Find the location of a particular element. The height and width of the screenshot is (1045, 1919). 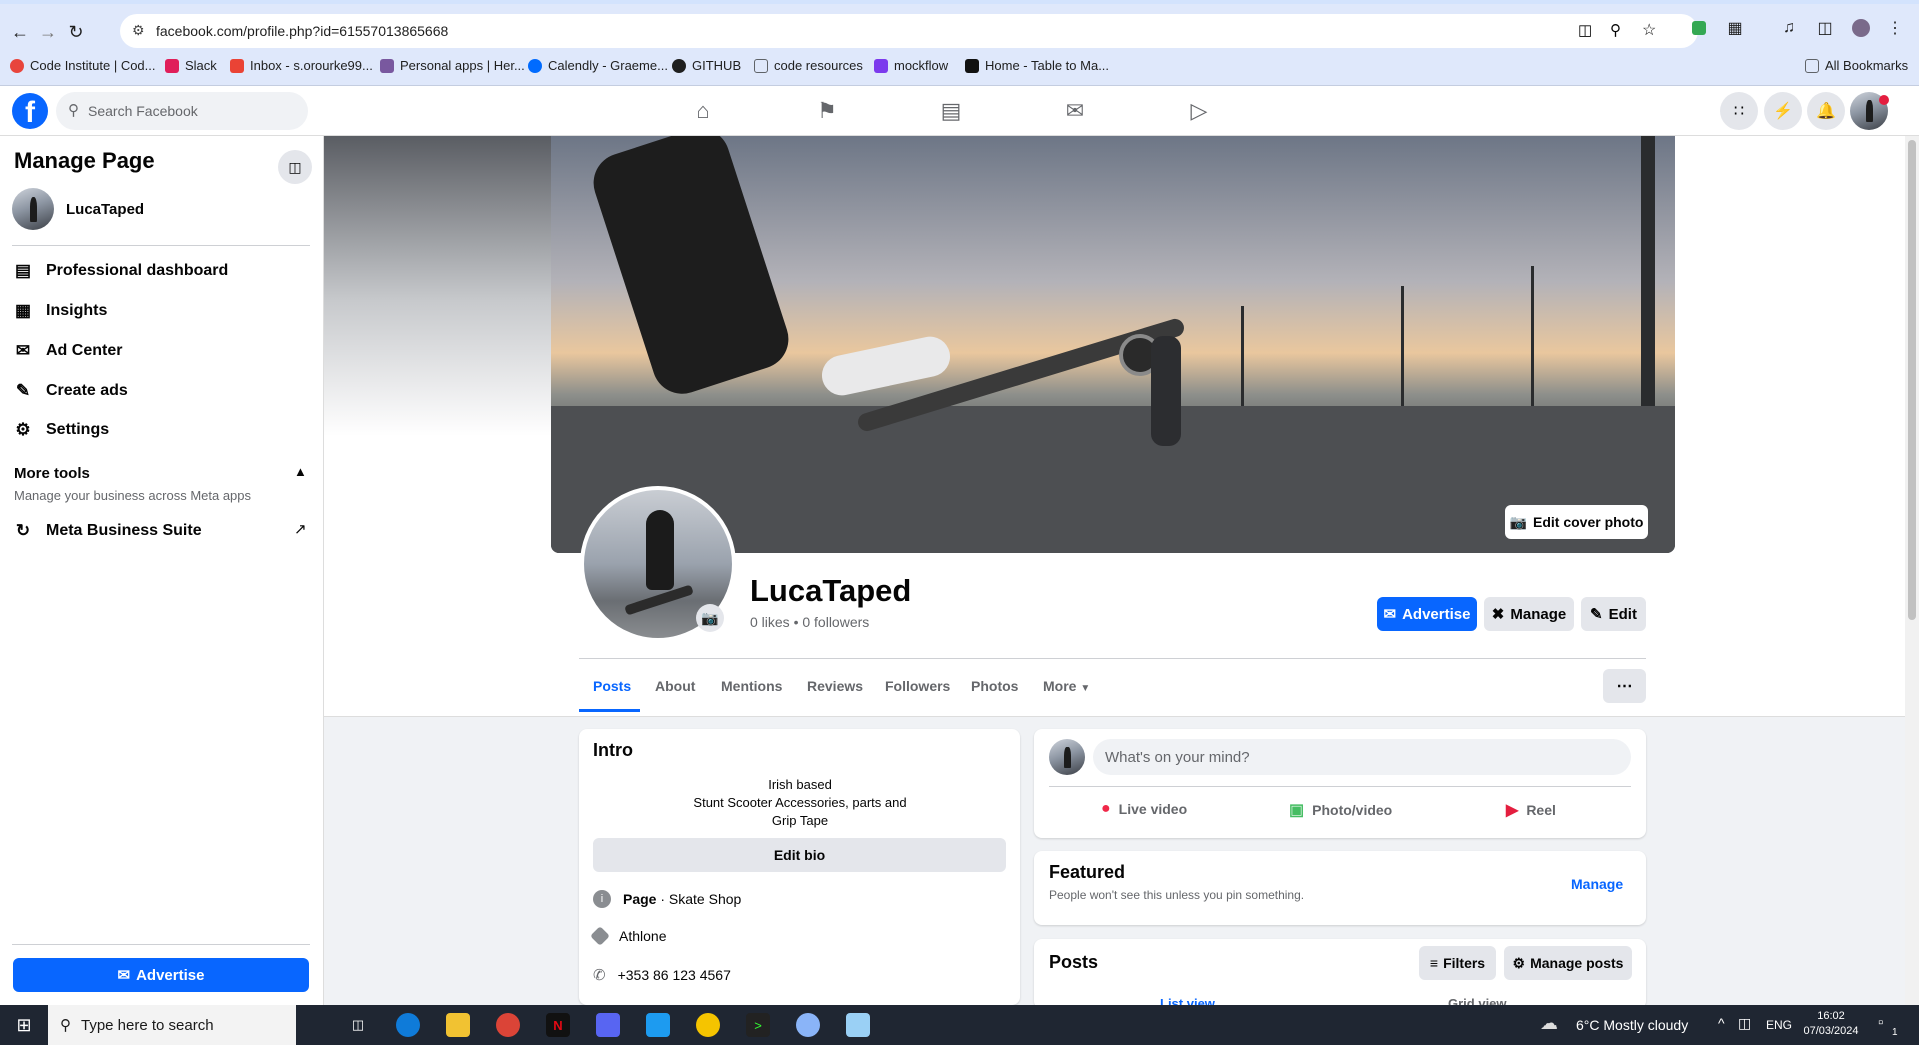

facebook-logo-icon: f is located at coordinates (30, 111).